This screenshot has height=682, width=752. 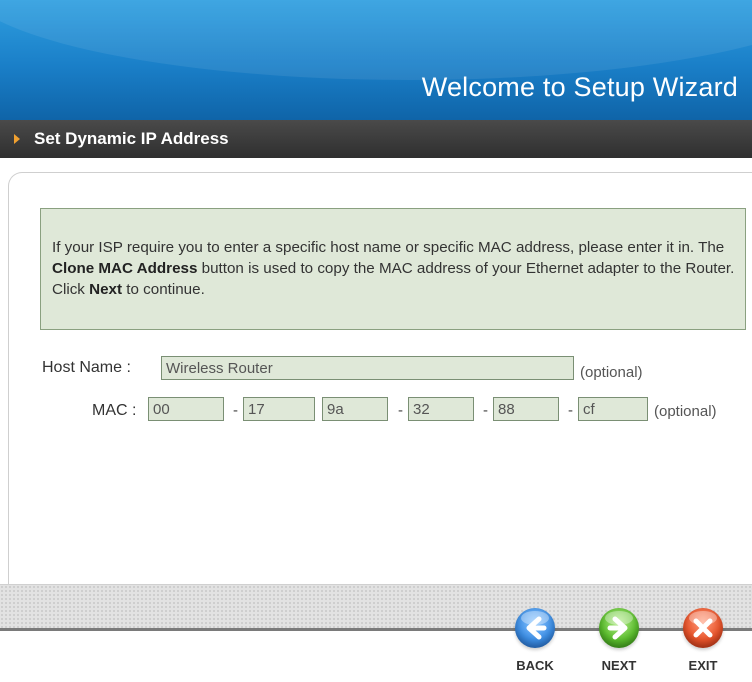 What do you see at coordinates (685, 411) in the screenshot?
I see `mac-optional: (optional)` at bounding box center [685, 411].